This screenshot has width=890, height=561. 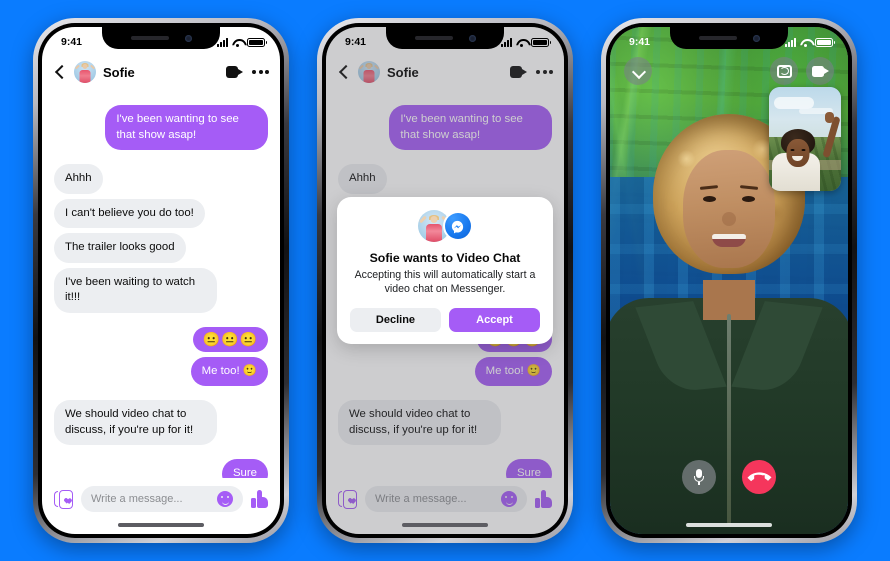 I want to click on picture-in-picture-self-view, so click(x=805, y=139).